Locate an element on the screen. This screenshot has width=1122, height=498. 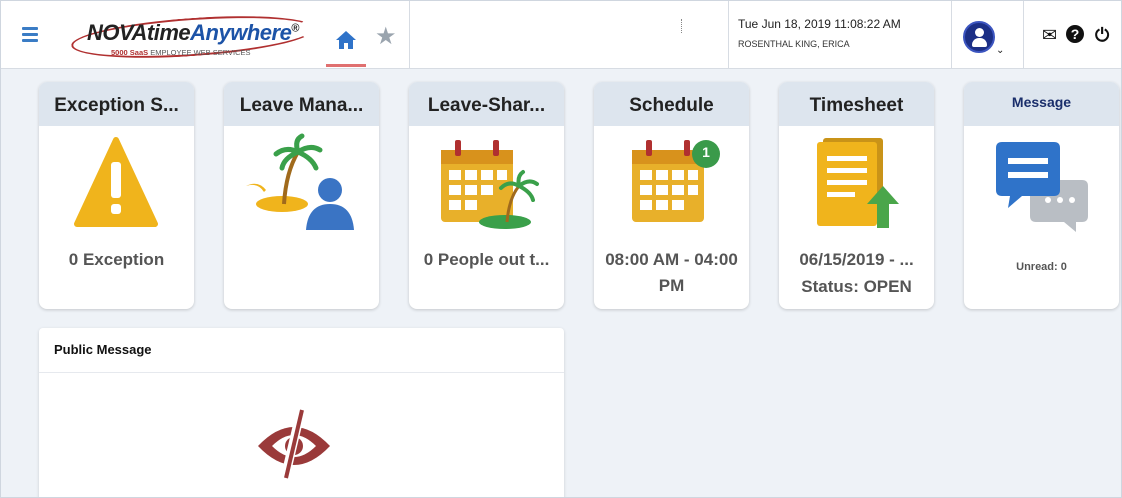
home-tab is located at coordinates (346, 45).